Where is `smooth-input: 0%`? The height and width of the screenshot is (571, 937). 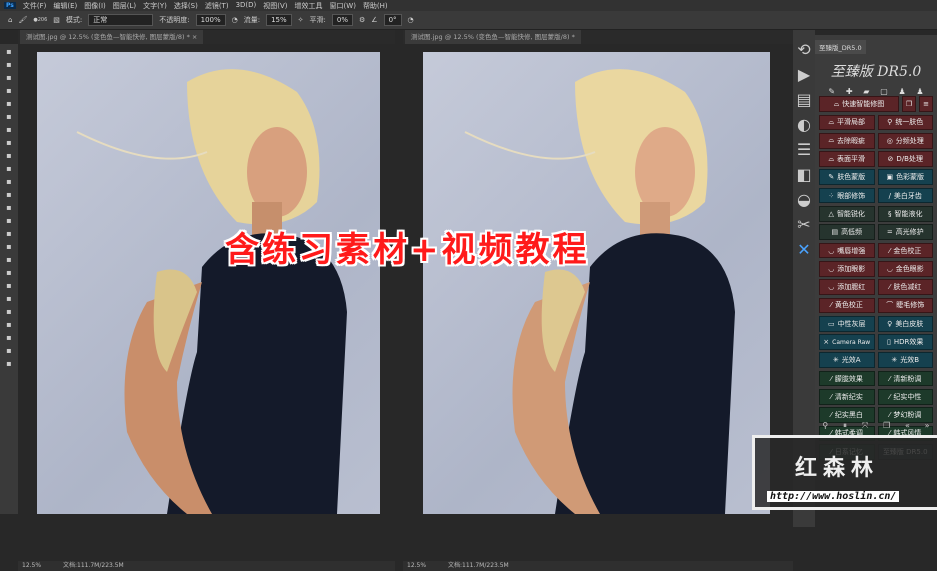
smooth-input: 0% is located at coordinates (342, 20).